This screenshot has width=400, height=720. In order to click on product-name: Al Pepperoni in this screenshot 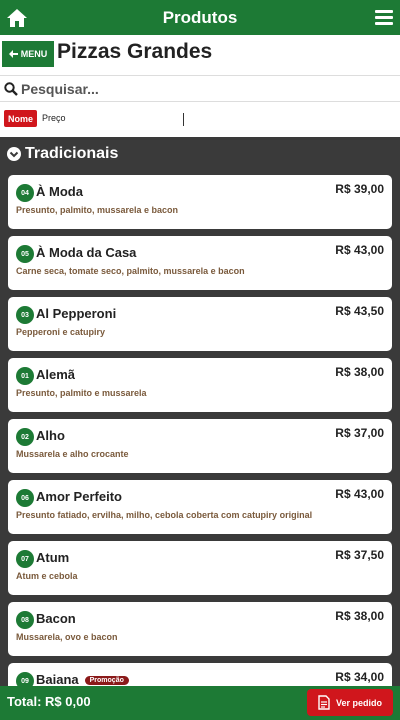, I will do `click(76, 313)`.